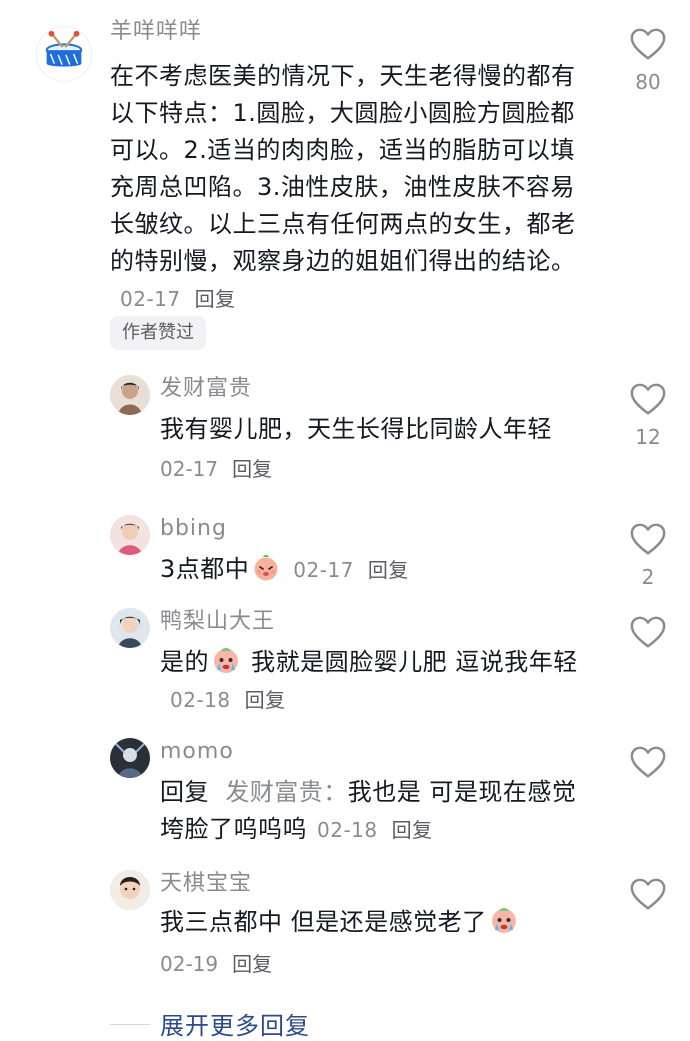 This screenshot has height=1041, width=690. I want to click on reply-text: 我三点都中 但是还是感觉老了, so click(390, 922).